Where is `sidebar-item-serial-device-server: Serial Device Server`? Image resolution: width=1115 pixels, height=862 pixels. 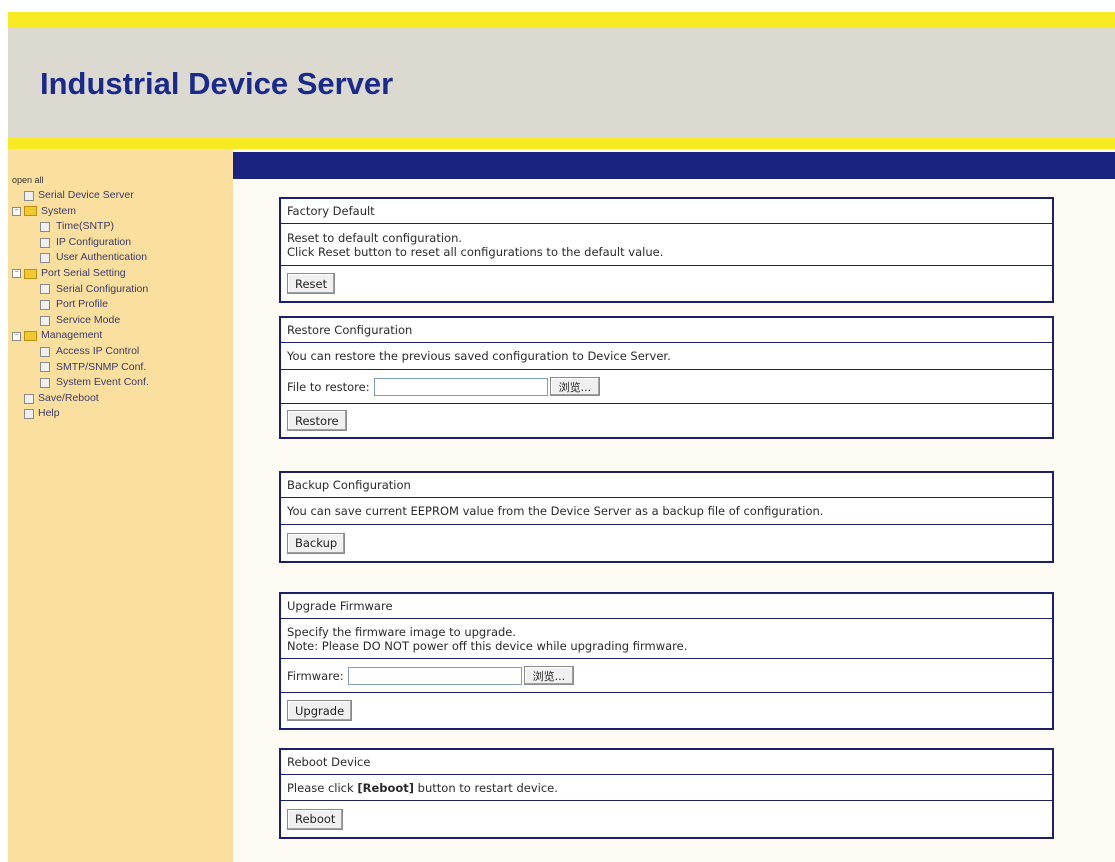
sidebar-item-serial-device-server: Serial Device Server is located at coordinates (80, 196).